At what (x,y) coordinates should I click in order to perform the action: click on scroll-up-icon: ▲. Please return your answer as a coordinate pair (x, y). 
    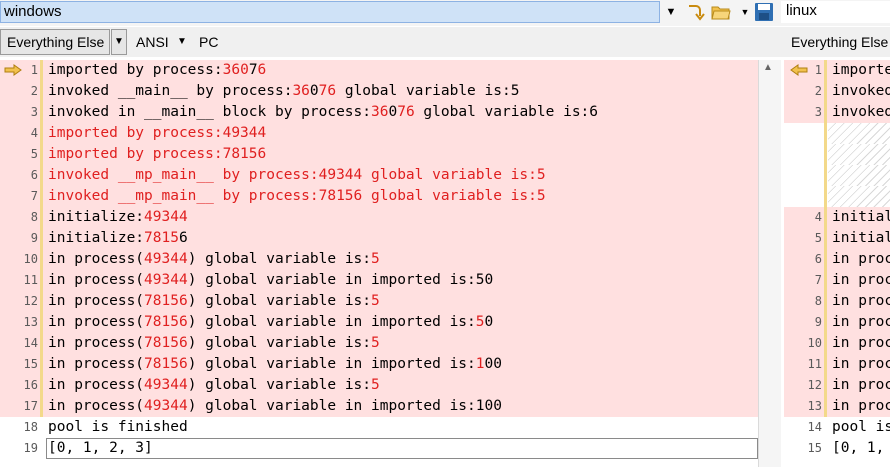
    Looking at the image, I should click on (768, 67).